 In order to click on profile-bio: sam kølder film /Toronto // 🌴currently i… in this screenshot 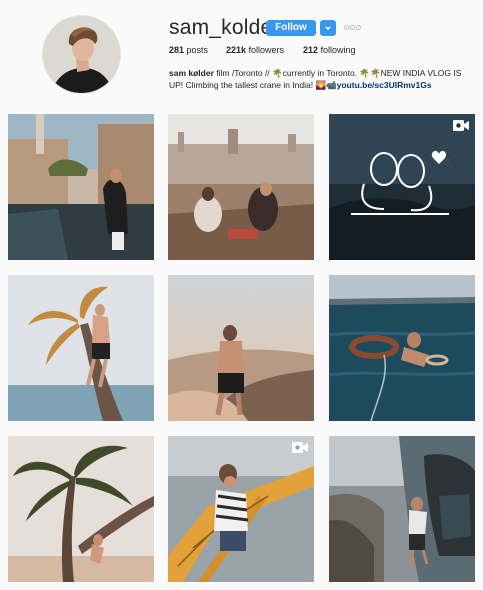, I will do `click(321, 79)`.